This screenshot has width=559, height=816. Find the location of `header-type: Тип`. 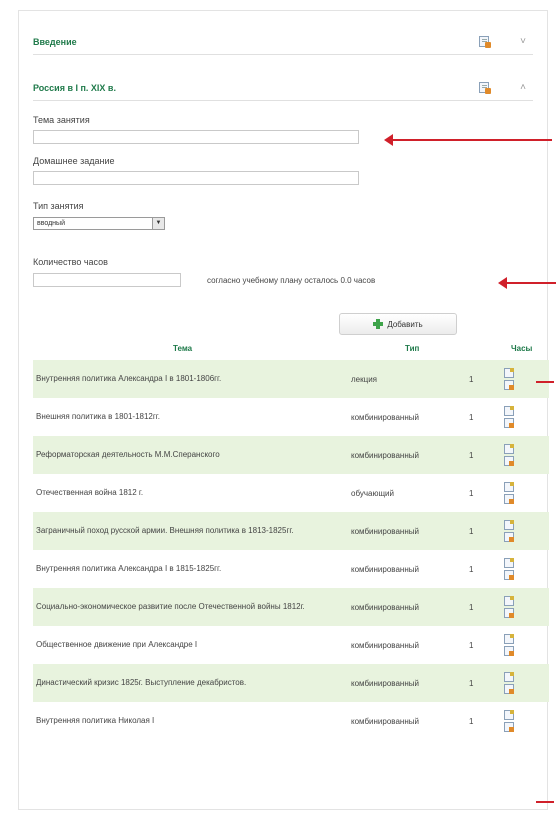

header-type: Тип is located at coordinates (412, 348).